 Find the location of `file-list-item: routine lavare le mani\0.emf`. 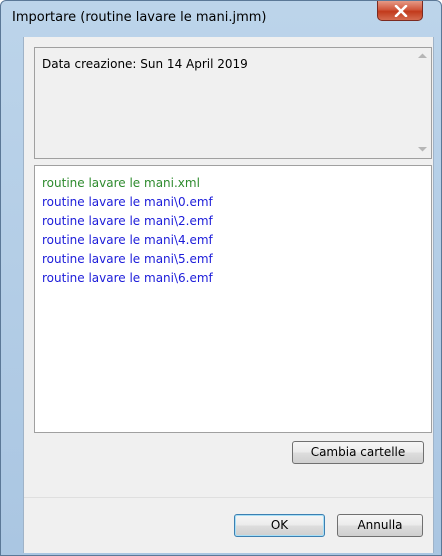

file-list-item: routine lavare le mani\0.emf is located at coordinates (127, 202).